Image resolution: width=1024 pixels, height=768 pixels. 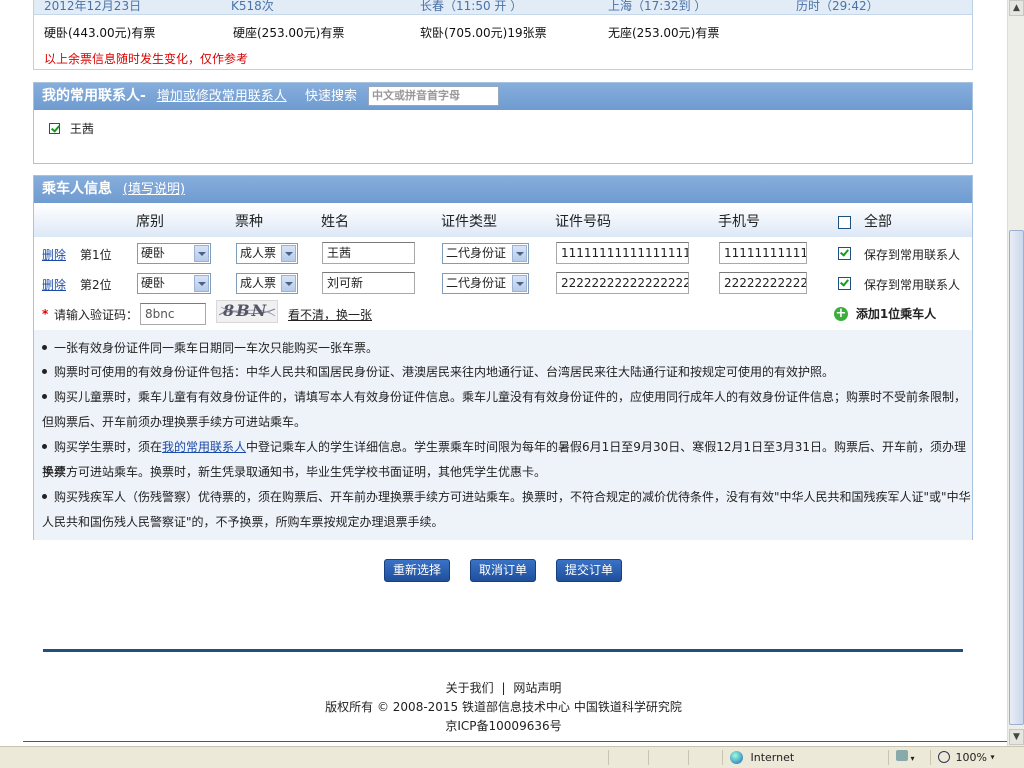 What do you see at coordinates (1016, 477) in the screenshot?
I see `scroll-thumb` at bounding box center [1016, 477].